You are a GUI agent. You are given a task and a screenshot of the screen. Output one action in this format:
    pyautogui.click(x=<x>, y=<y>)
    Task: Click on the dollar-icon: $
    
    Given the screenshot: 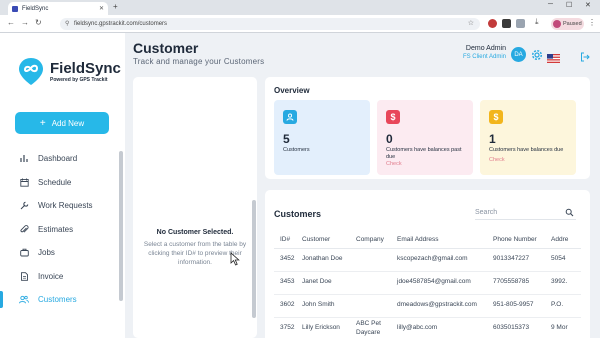 What is the action you would take?
    pyautogui.click(x=393, y=117)
    